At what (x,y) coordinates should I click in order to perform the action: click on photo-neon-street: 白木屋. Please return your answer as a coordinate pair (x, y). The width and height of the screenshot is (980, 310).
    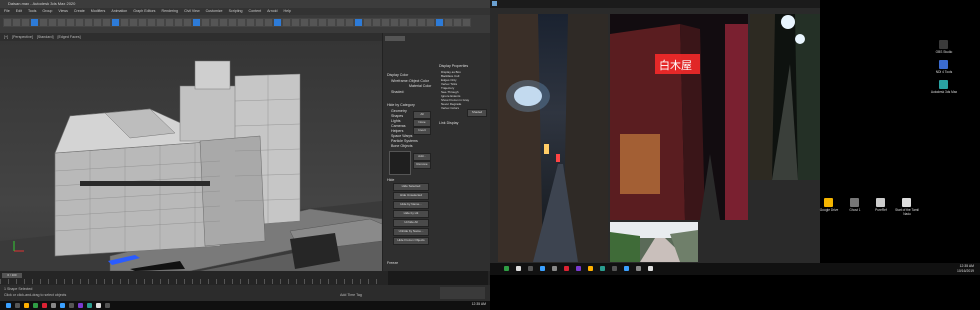
    Looking at the image, I should click on (679, 117).